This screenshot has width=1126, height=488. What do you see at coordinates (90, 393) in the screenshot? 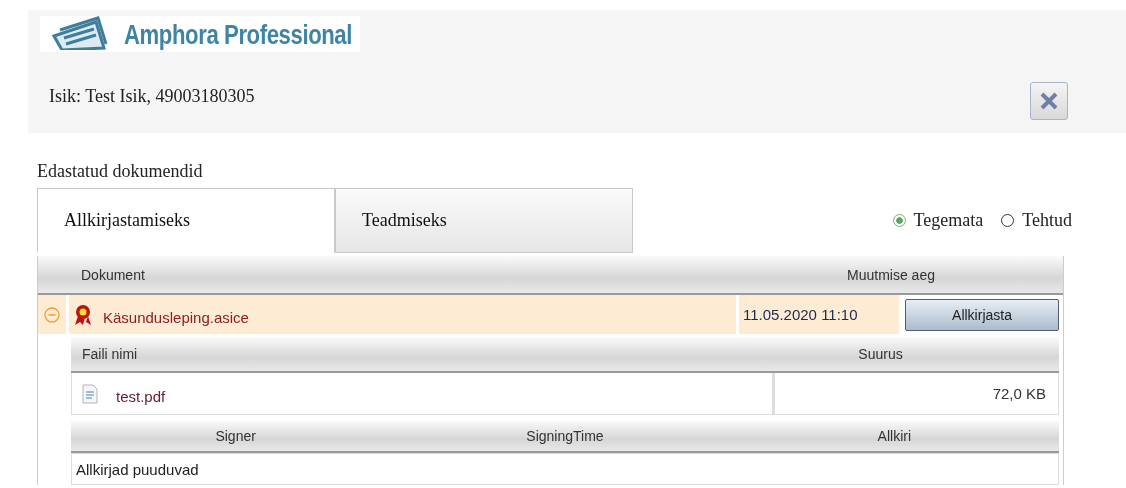
I see `file-icon` at bounding box center [90, 393].